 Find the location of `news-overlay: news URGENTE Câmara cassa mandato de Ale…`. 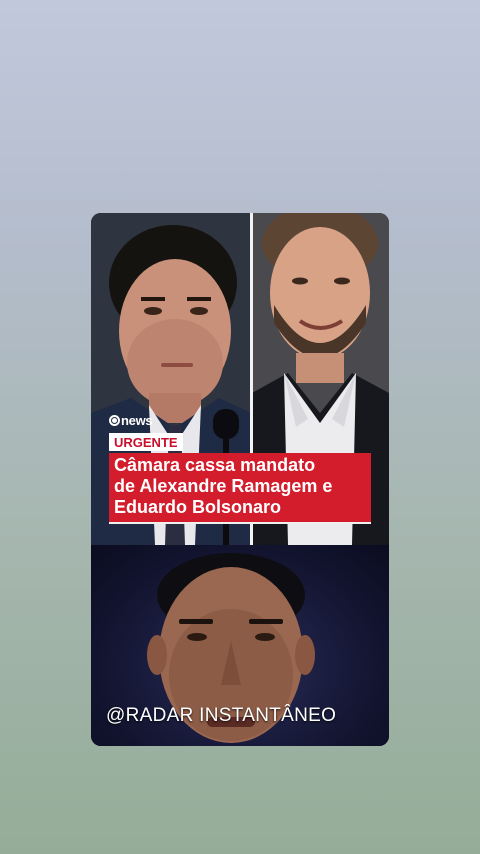

news-overlay: news URGENTE Câmara cassa mandato de Ale… is located at coordinates (240, 467).